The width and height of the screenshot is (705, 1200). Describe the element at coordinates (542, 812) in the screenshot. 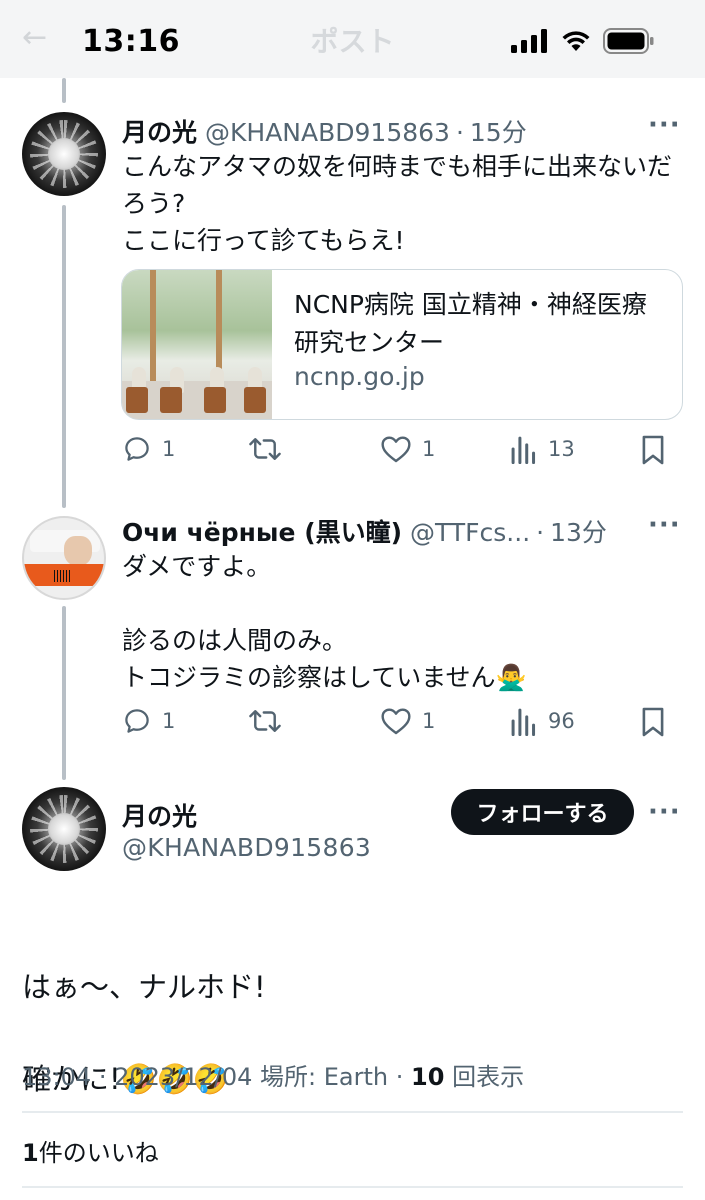

I see `follow-button: フォローする` at that location.